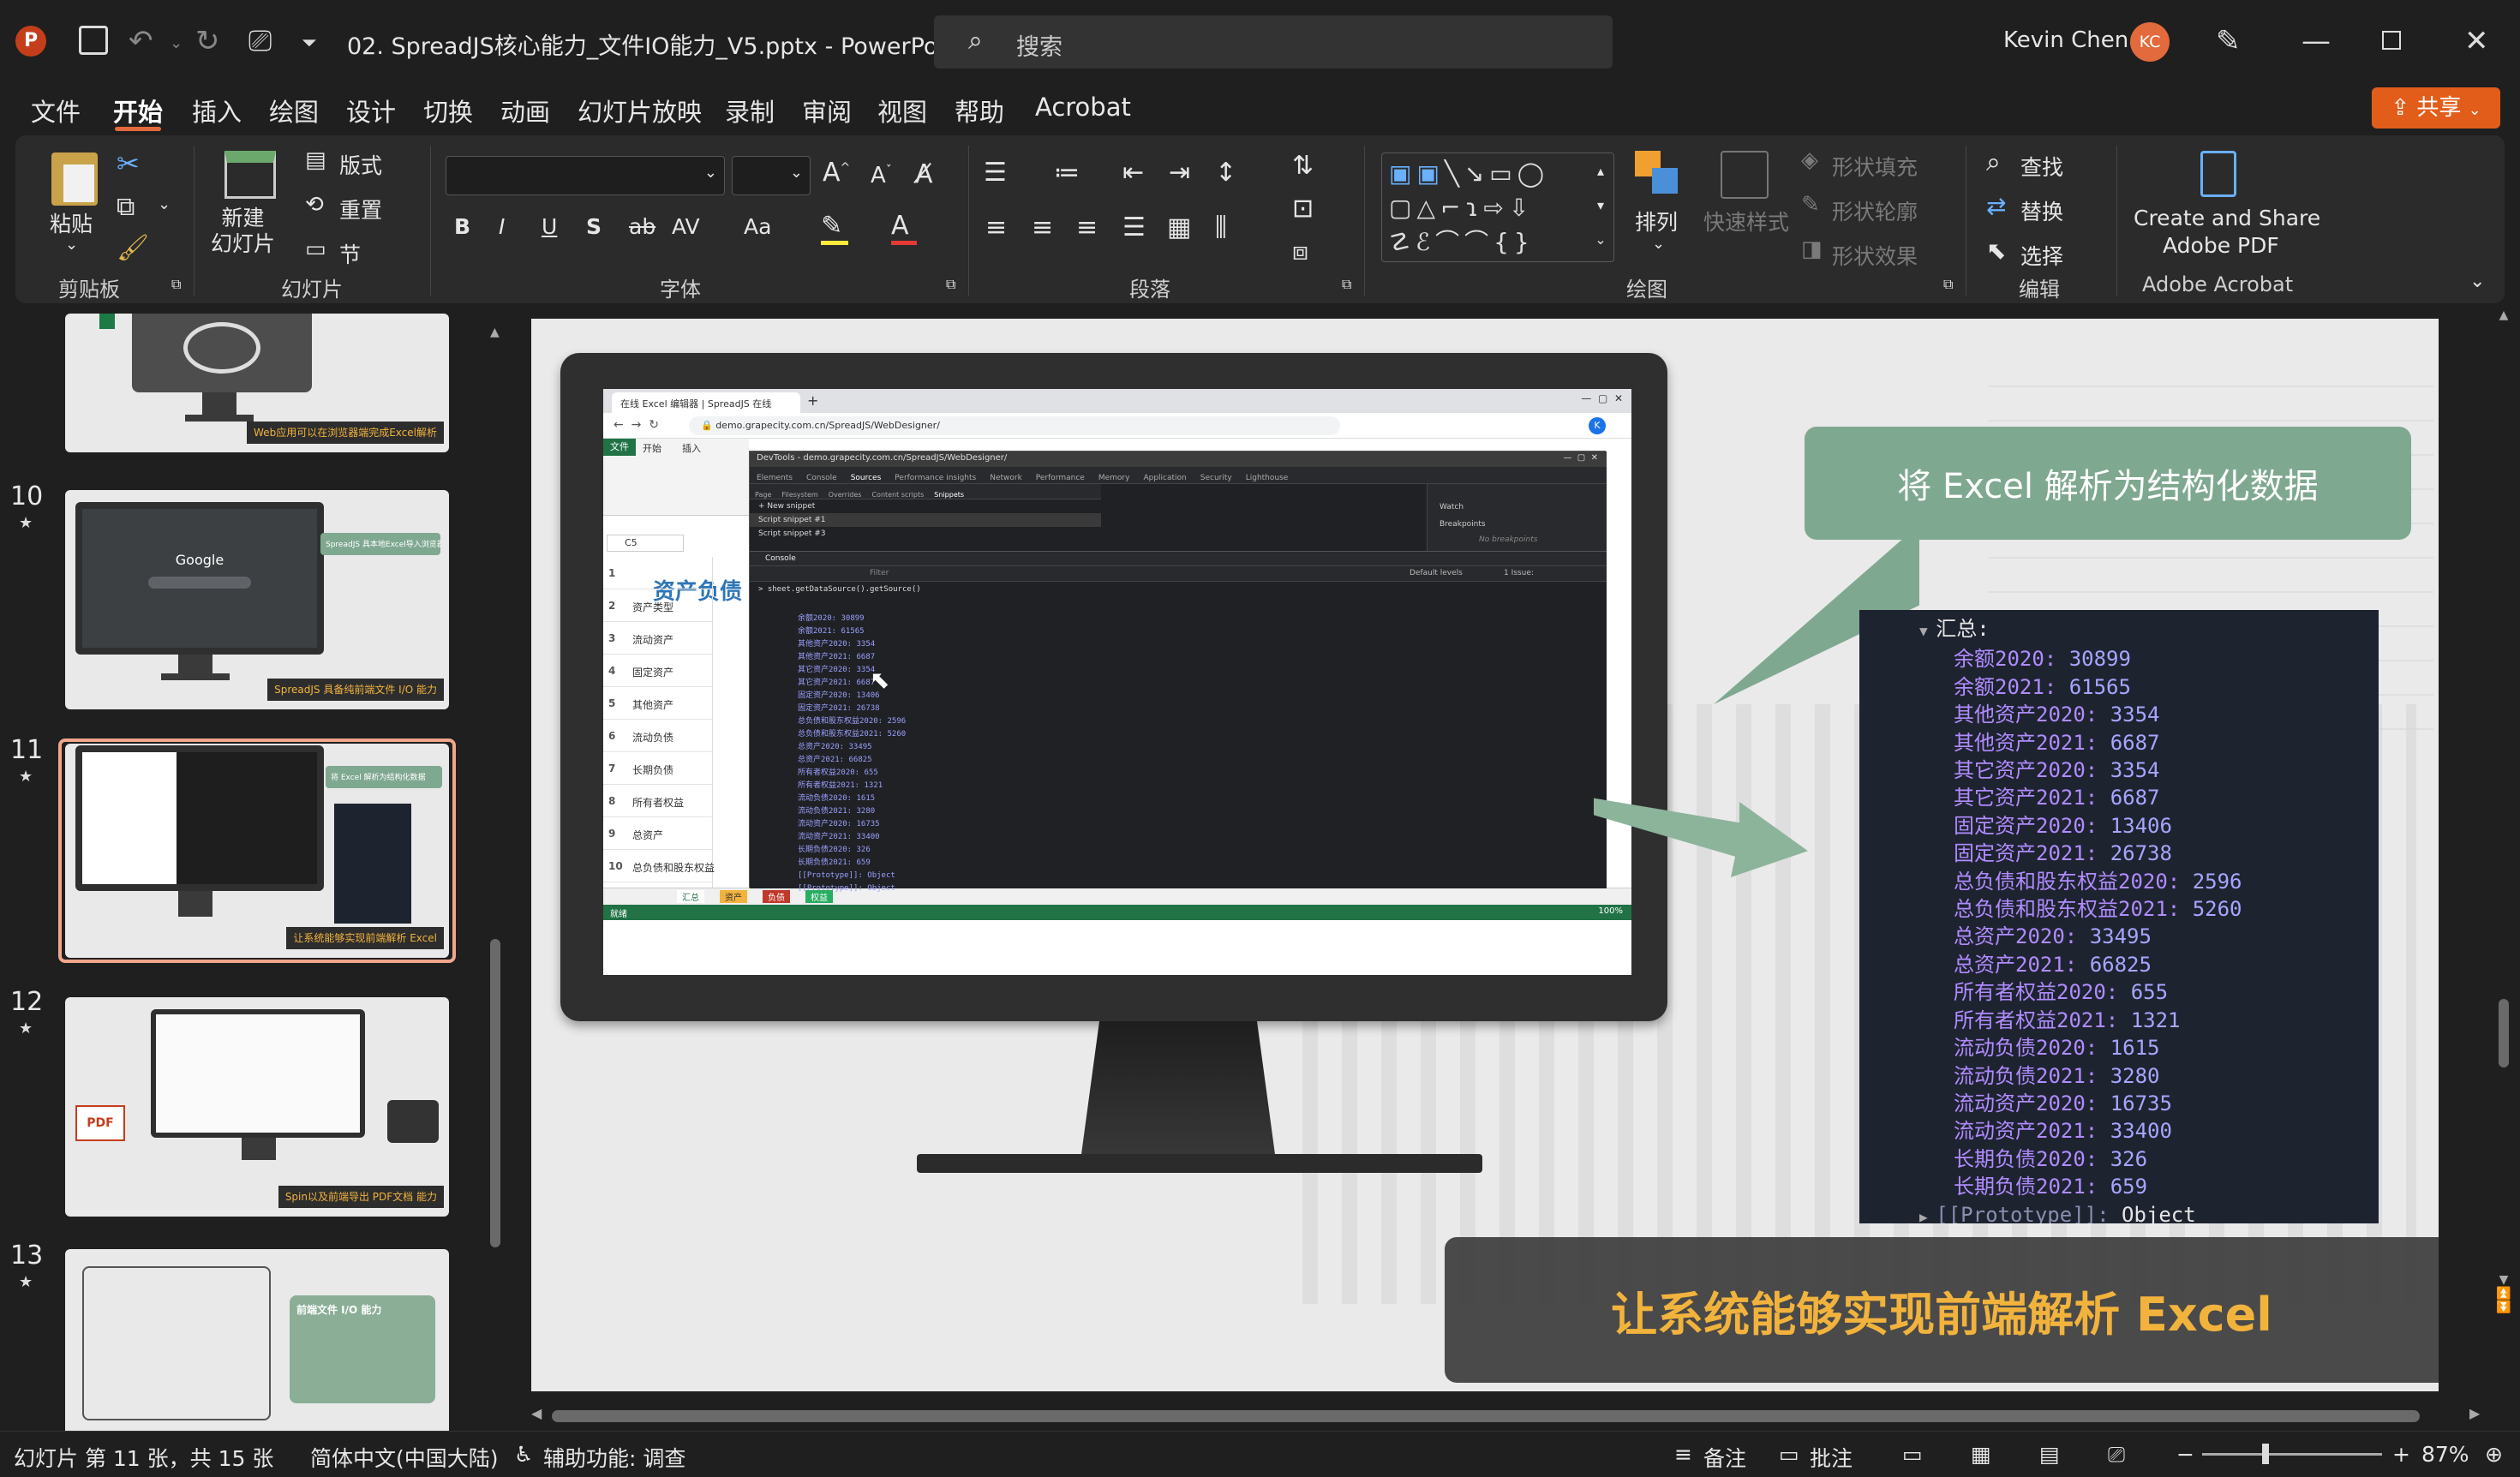  I want to click on next-slide-icon: ⏬, so click(2503, 1307).